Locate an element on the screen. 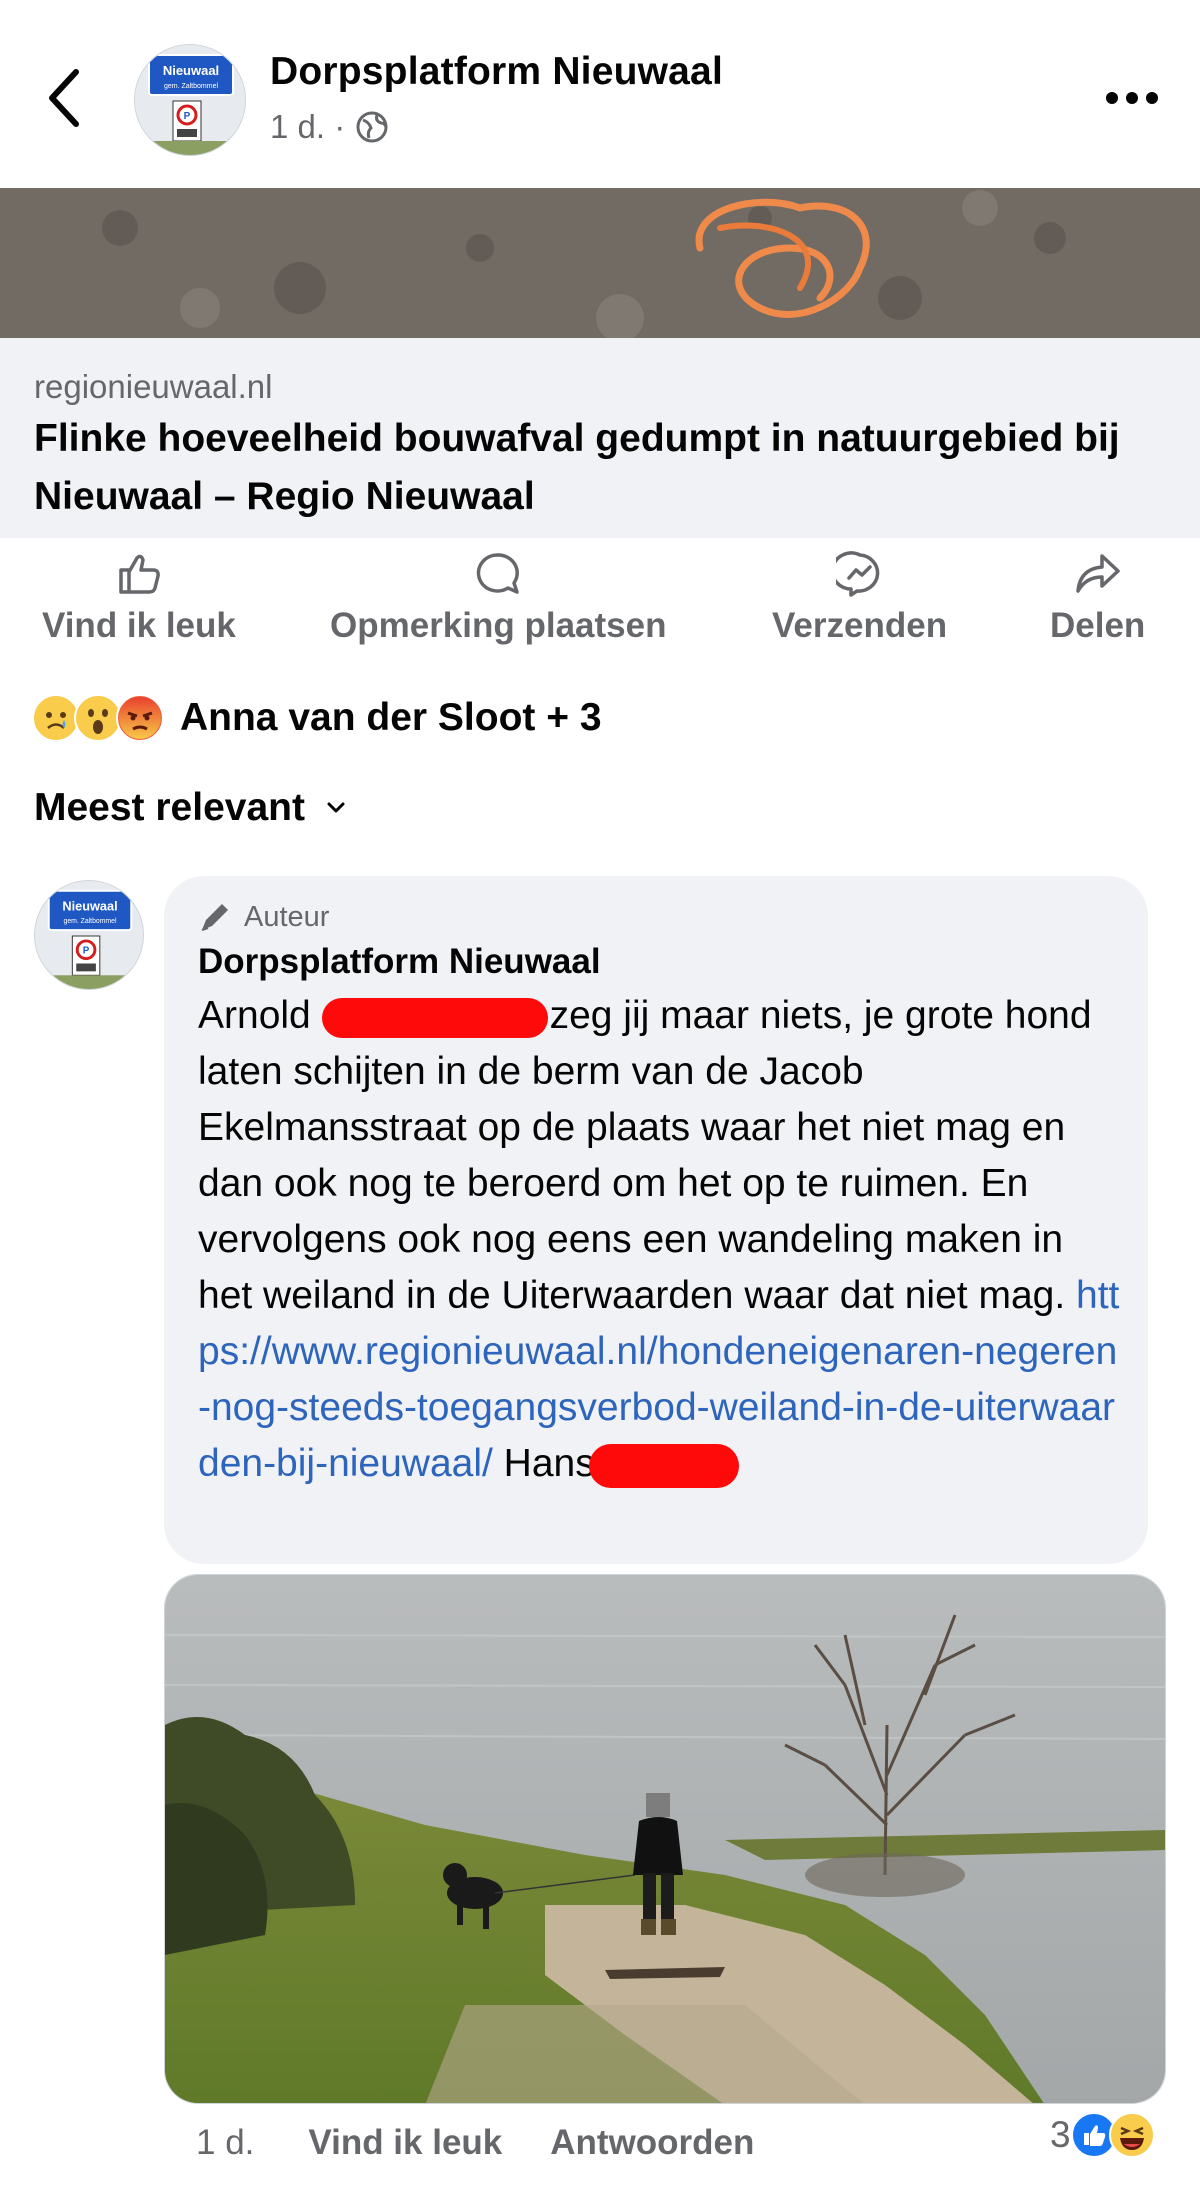 The image size is (1200, 2202). messenger-icon is located at coordinates (857, 574).